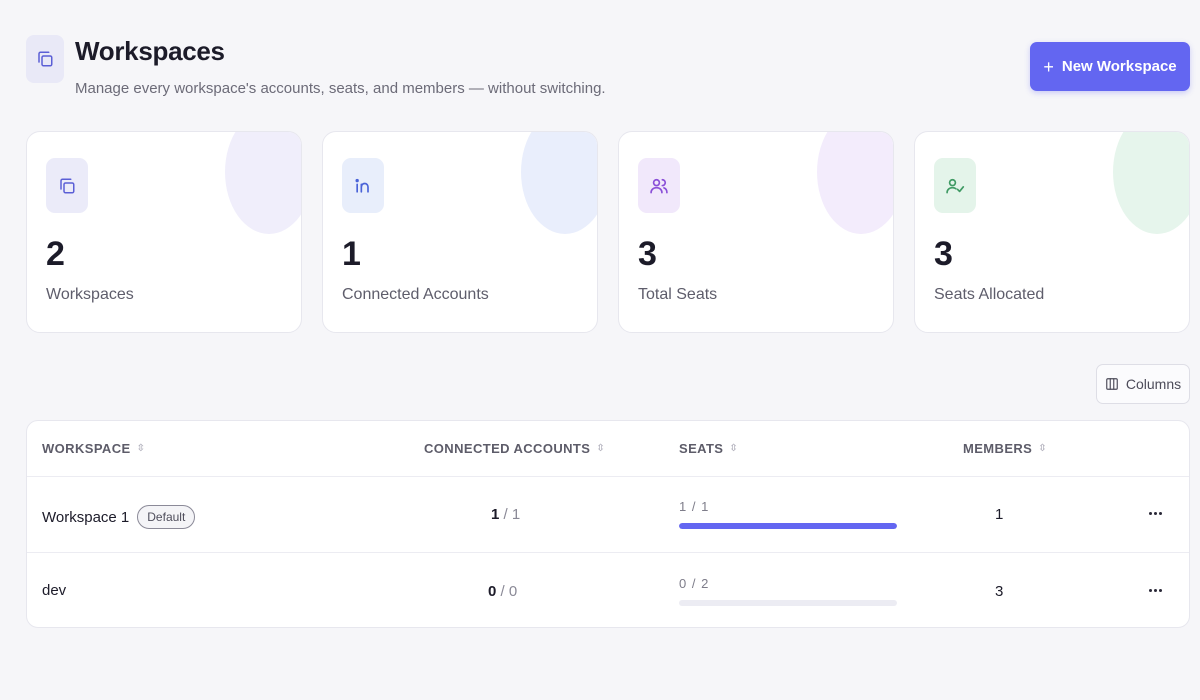 This screenshot has height=700, width=1200. What do you see at coordinates (166, 517) in the screenshot?
I see `default-badge: Default` at bounding box center [166, 517].